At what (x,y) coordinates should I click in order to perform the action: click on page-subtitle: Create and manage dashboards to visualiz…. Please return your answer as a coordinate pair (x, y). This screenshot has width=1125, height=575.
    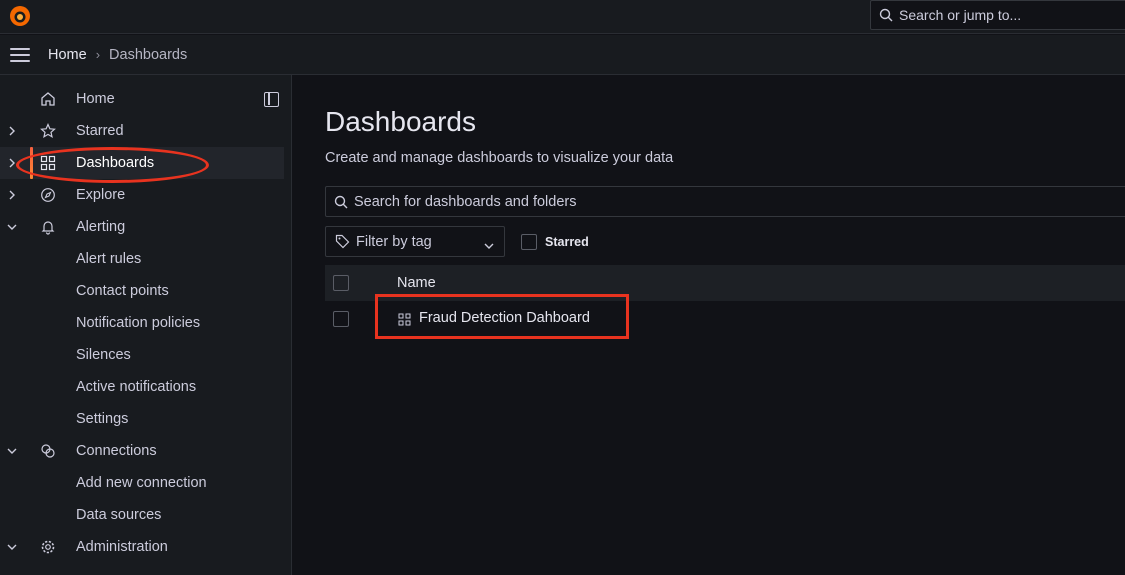
    Looking at the image, I should click on (499, 158).